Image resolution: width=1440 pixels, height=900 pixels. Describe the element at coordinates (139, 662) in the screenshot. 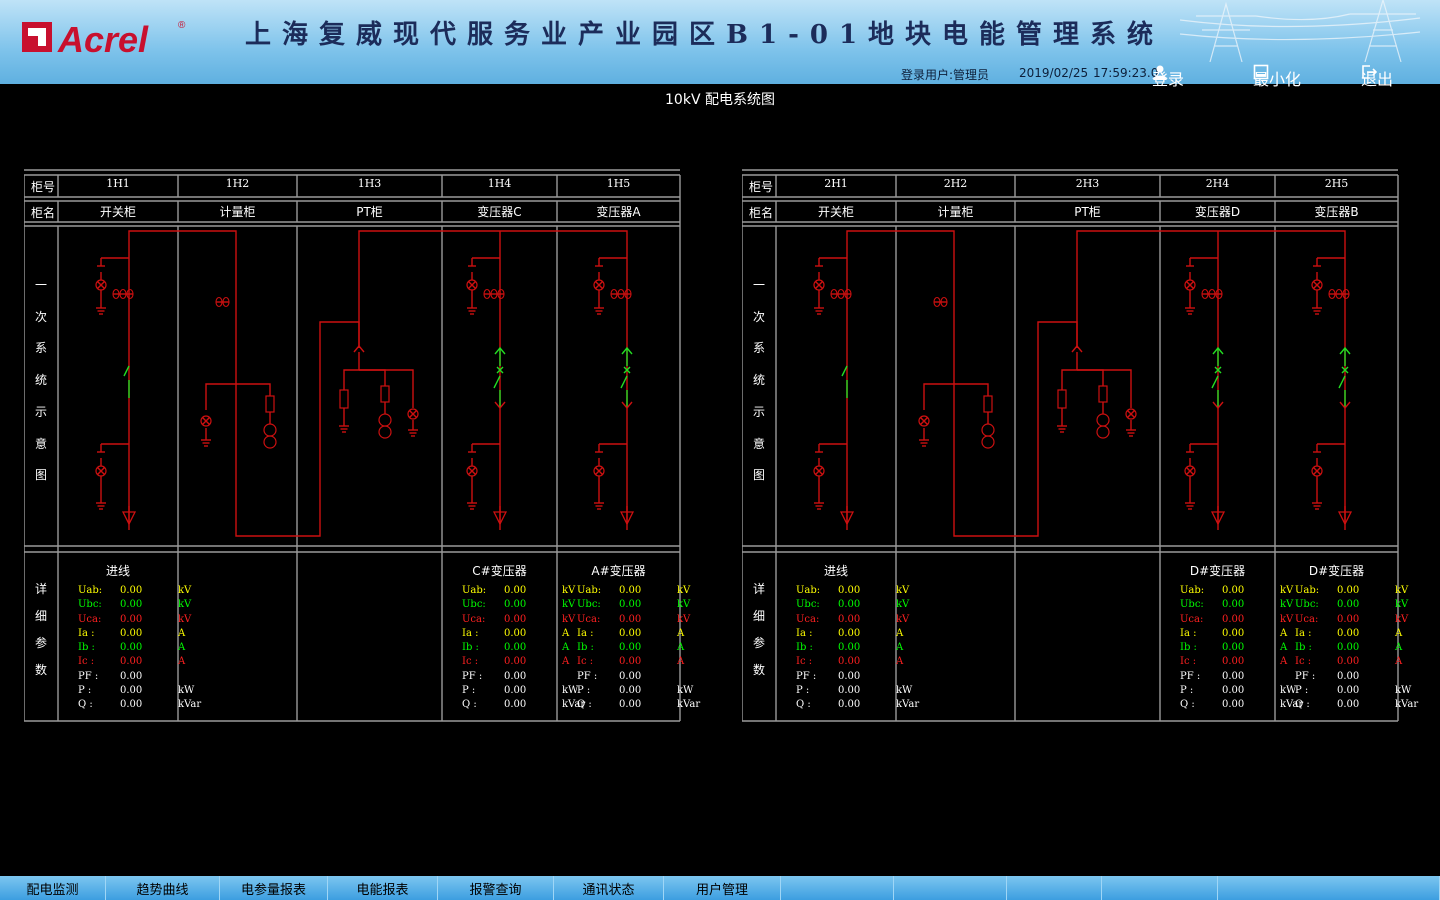

I see `param-row: Ic : 0.00 A` at that location.